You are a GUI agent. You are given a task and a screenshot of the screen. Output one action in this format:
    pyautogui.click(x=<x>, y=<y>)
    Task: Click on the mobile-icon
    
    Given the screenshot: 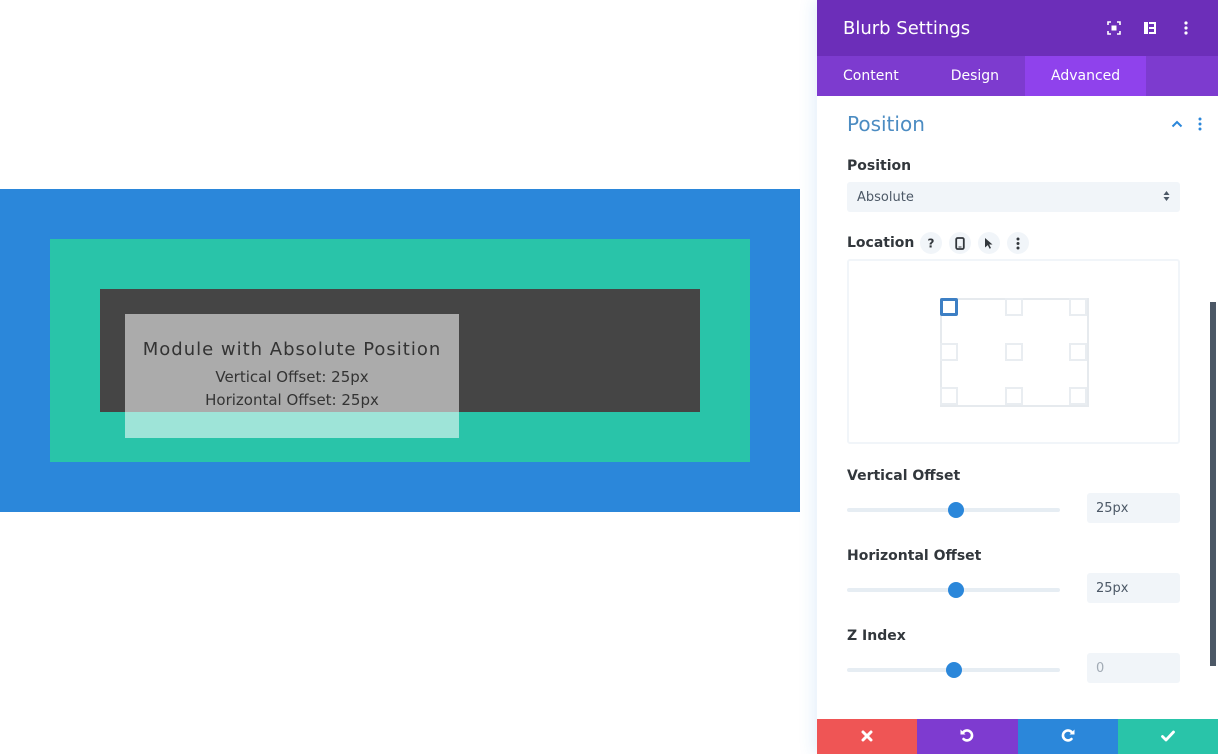 What is the action you would take?
    pyautogui.click(x=960, y=243)
    